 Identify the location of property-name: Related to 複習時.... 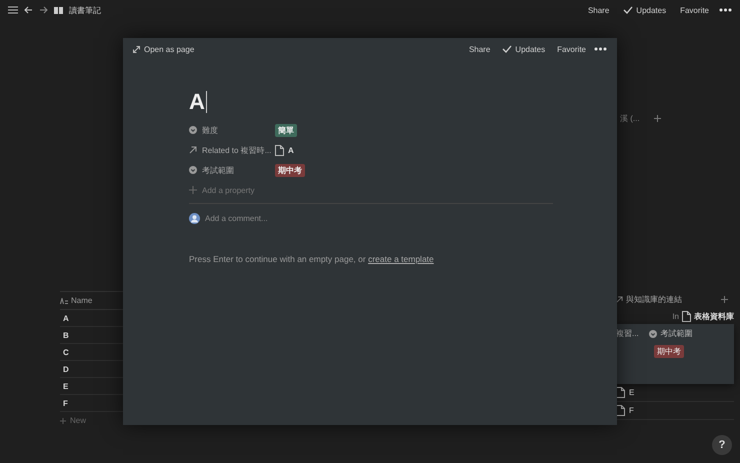
(237, 150).